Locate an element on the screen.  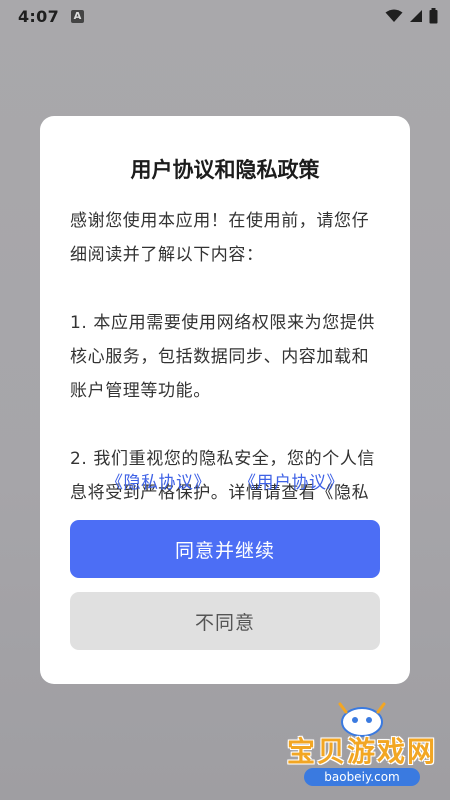
status-bar: 4:07 A is located at coordinates (225, 16).